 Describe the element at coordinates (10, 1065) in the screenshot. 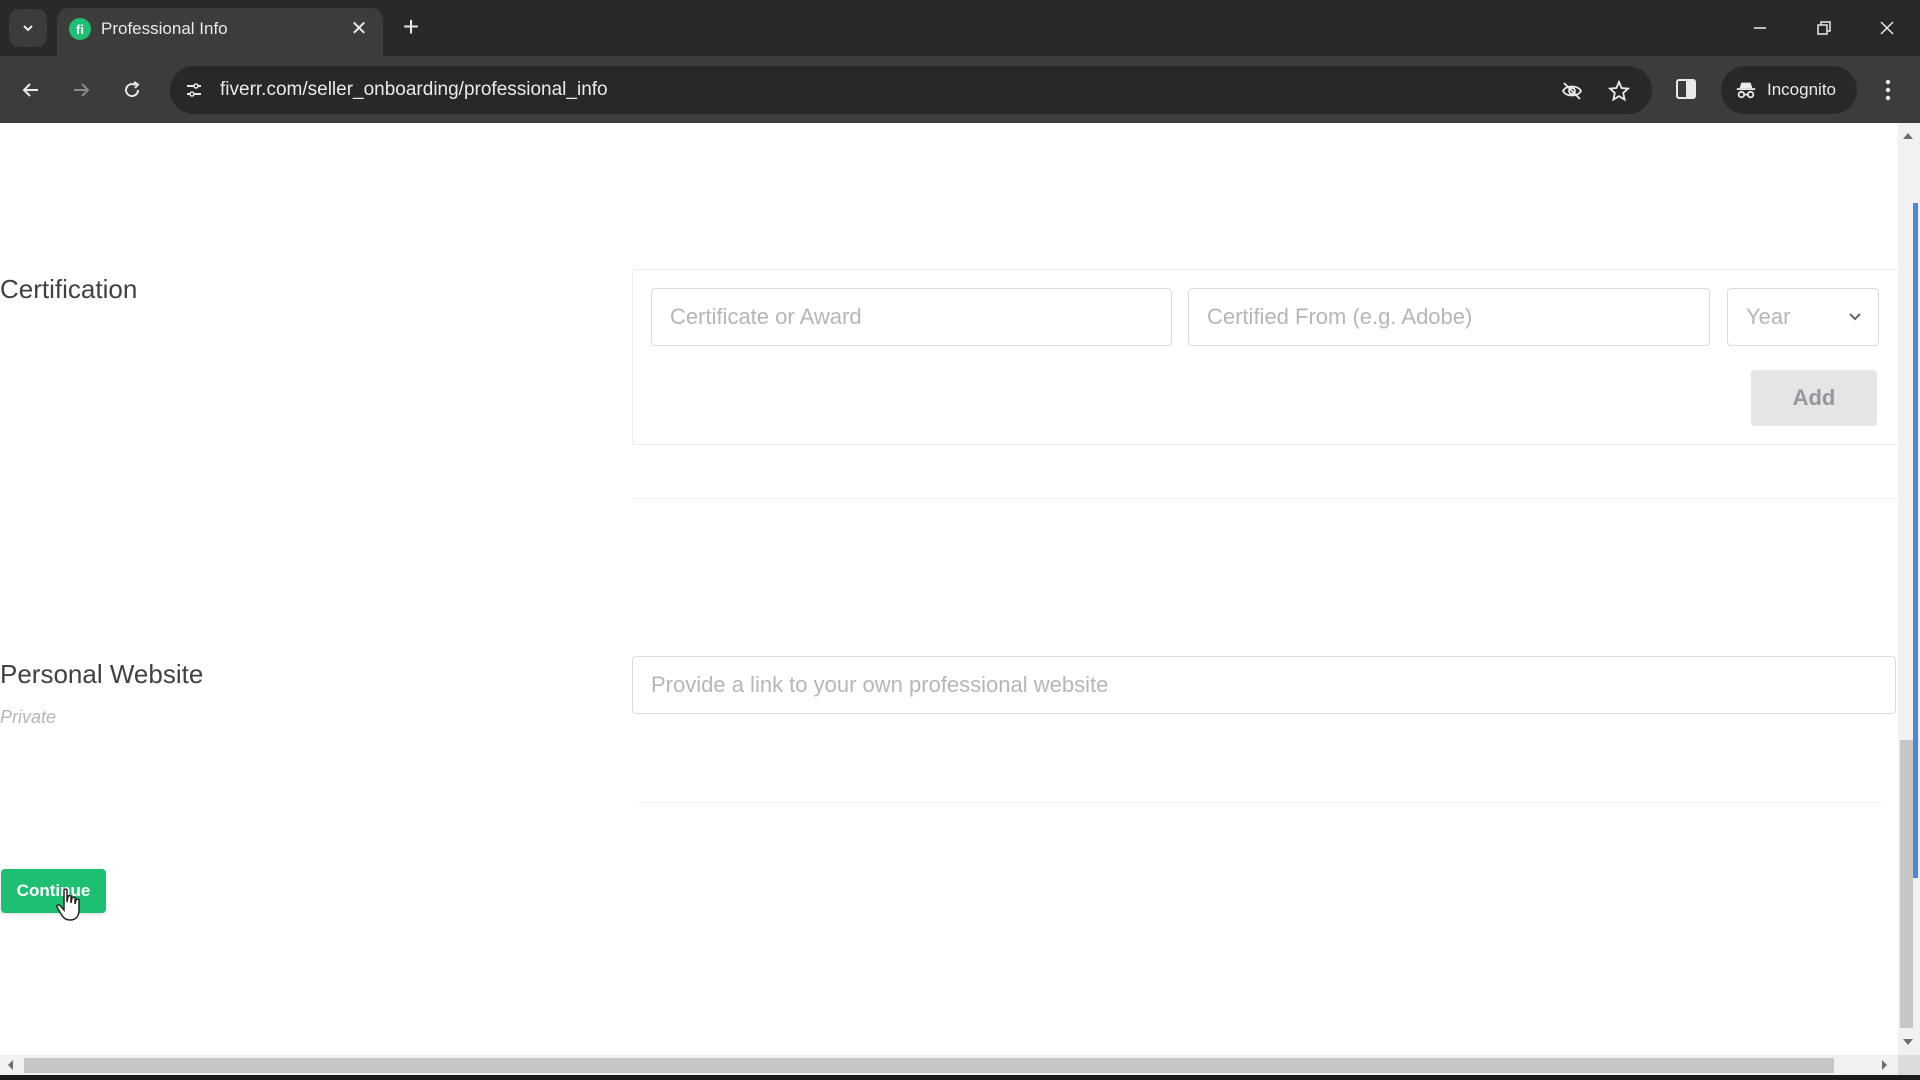

I see `scroll-left-arrow-icon` at that location.